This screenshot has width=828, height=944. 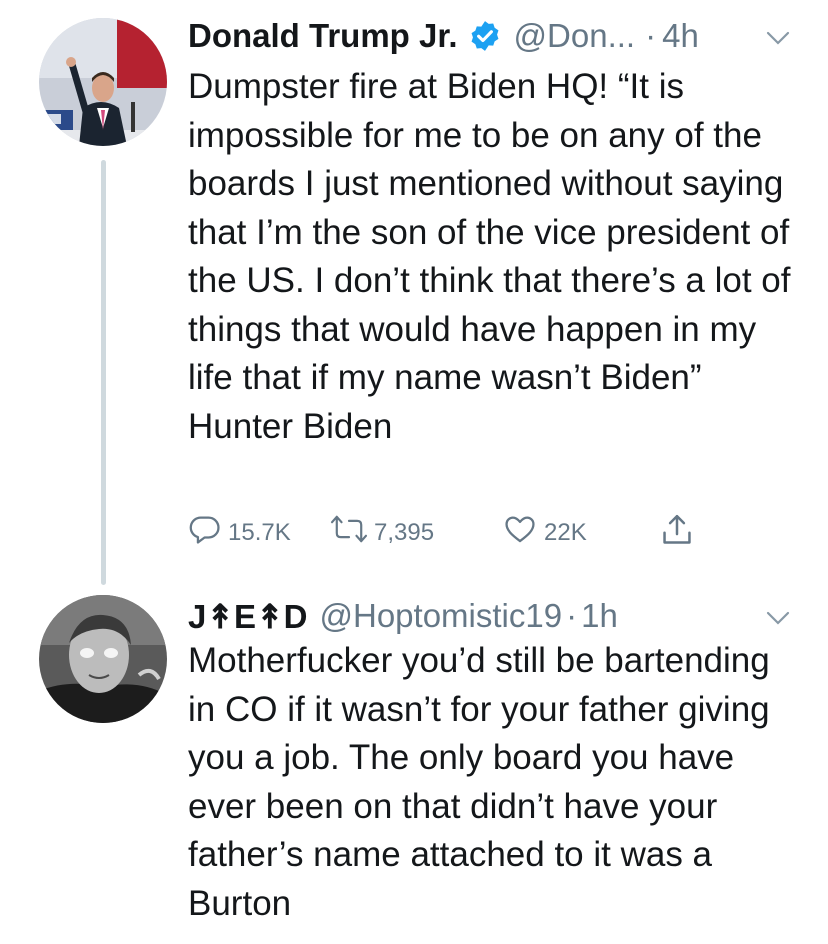 I want to click on share-button, so click(x=680, y=533).